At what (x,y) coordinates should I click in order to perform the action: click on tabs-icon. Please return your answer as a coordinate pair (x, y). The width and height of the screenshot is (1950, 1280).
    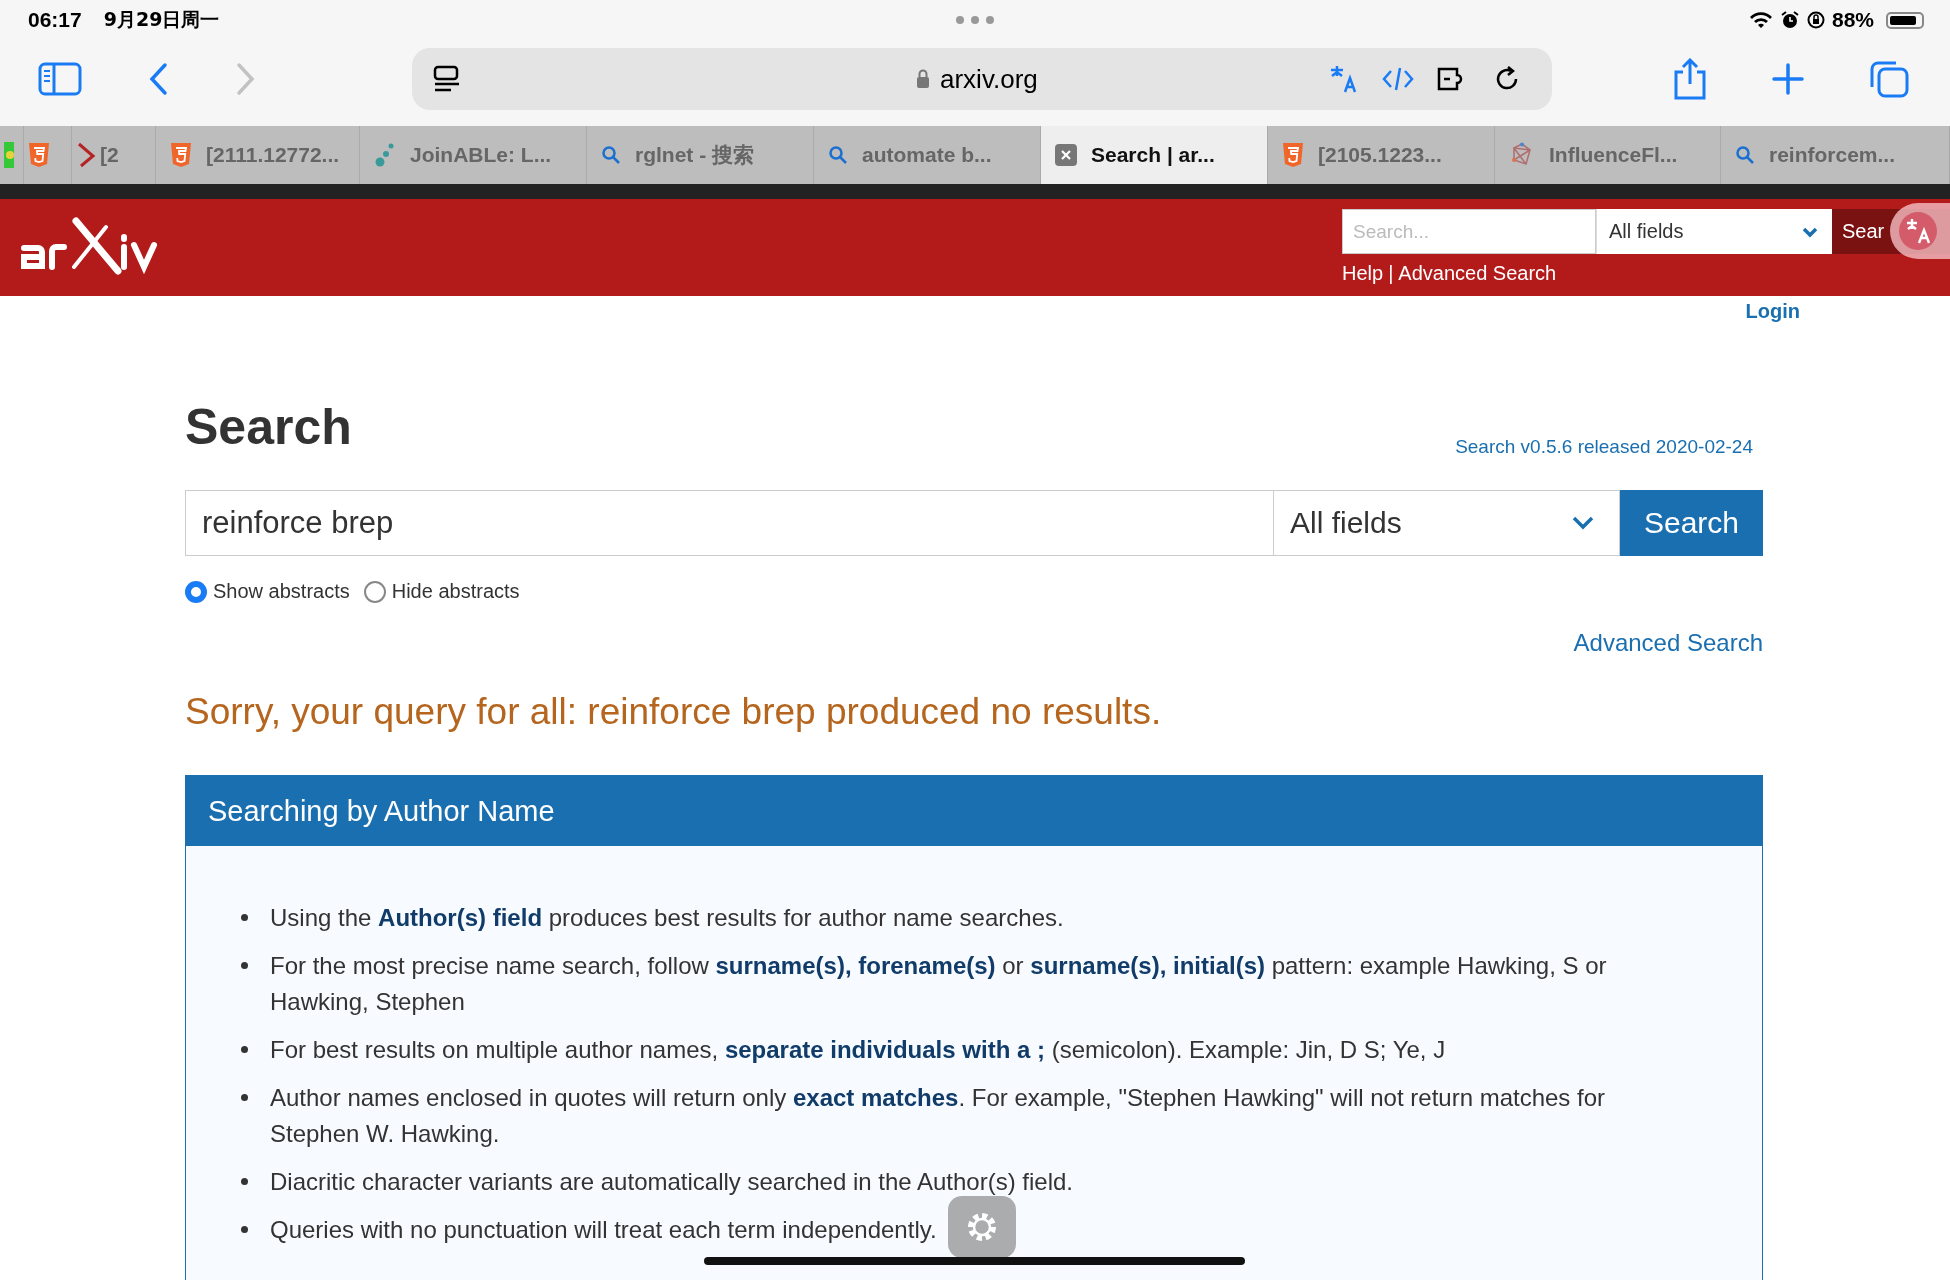
    Looking at the image, I should click on (1889, 79).